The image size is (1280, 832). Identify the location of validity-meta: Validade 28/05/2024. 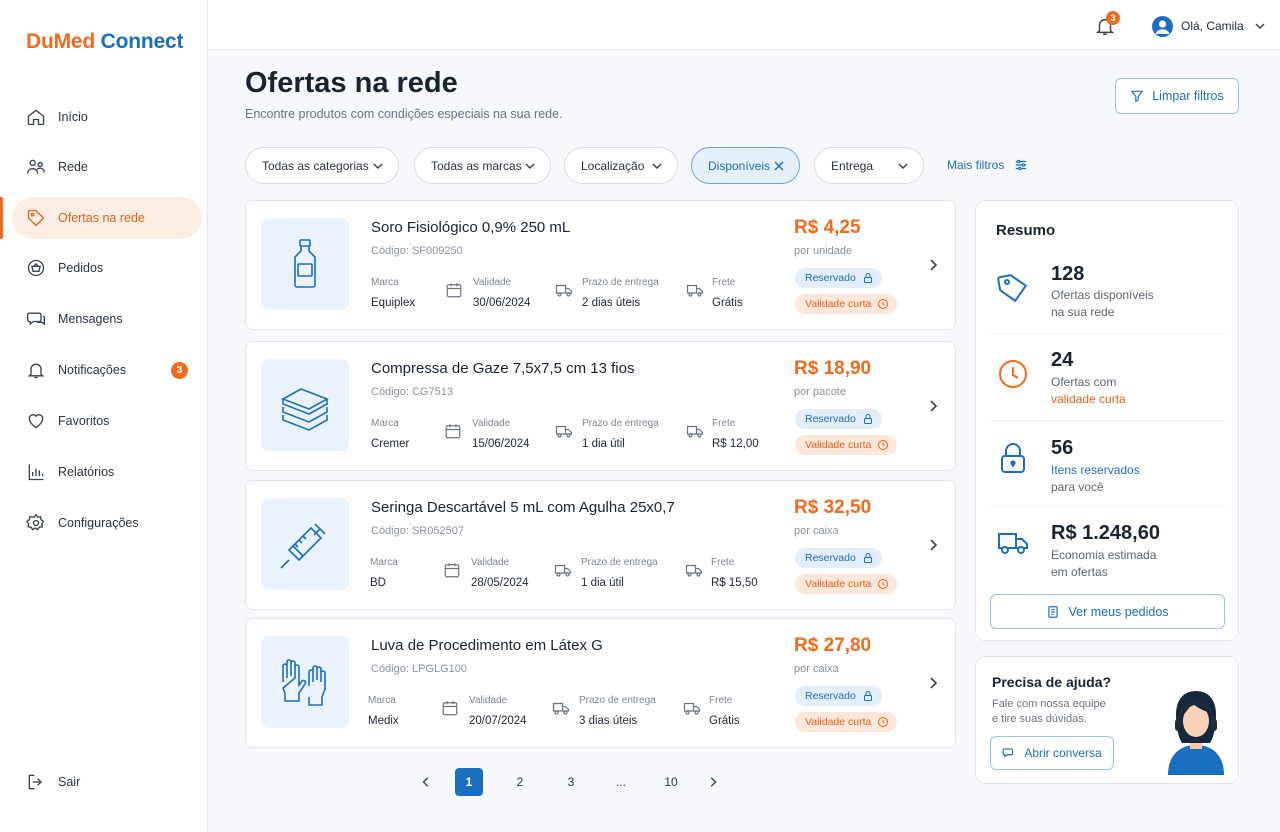
(500, 573).